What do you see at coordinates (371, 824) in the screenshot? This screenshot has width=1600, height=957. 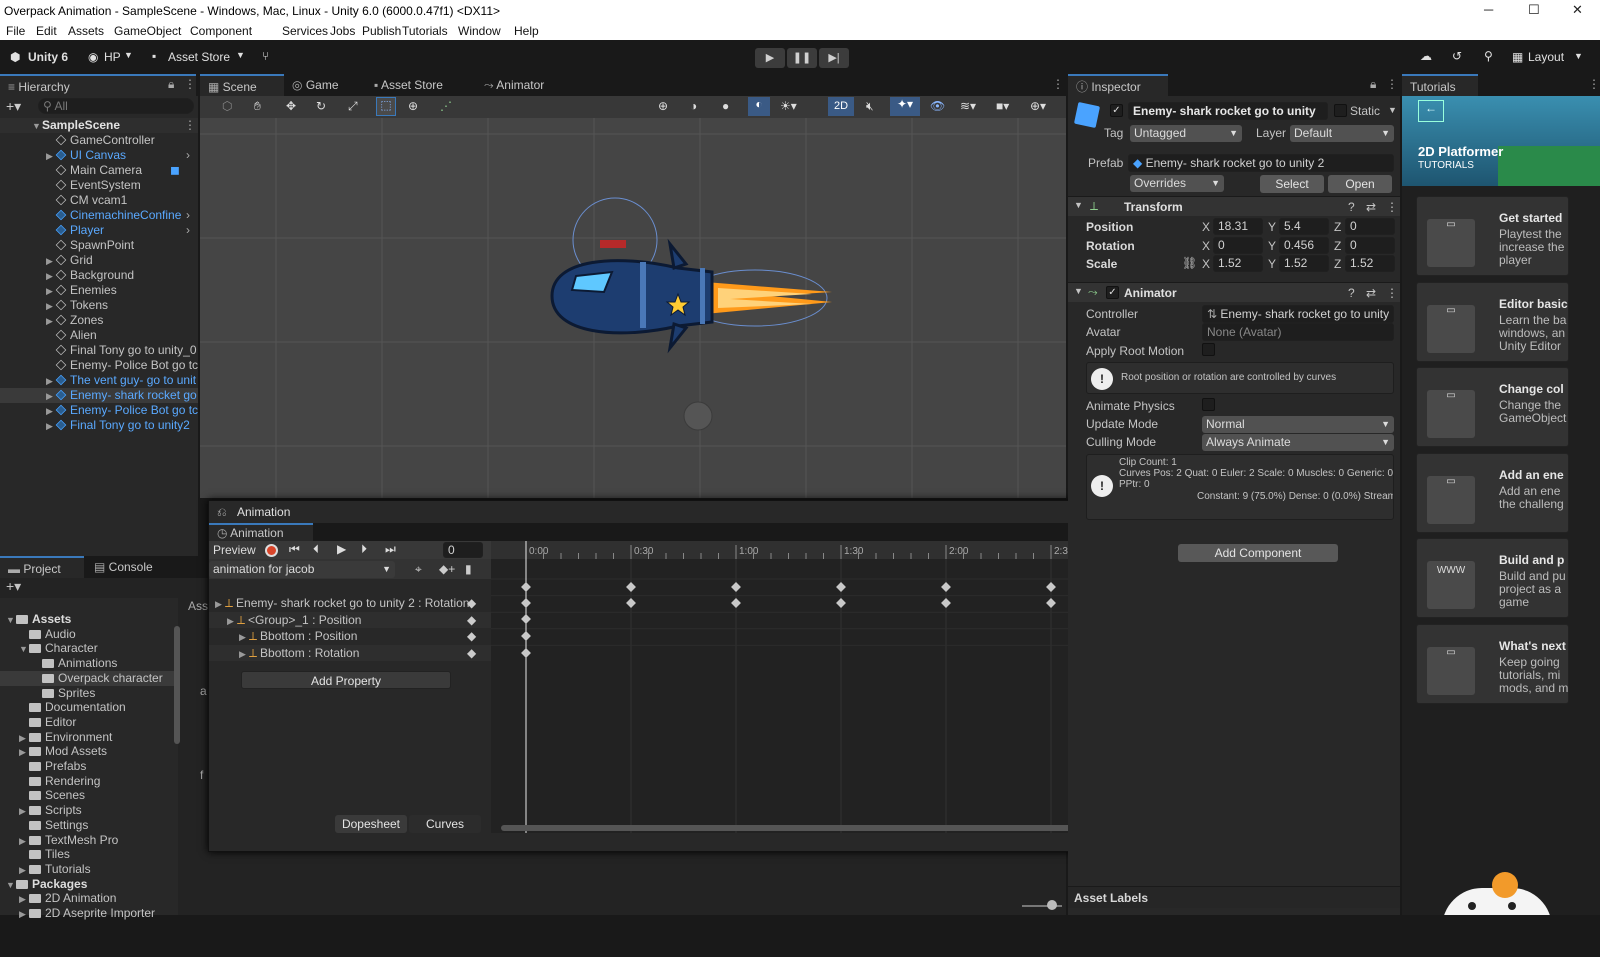 I see `dopesheet-button: Dopesheet` at bounding box center [371, 824].